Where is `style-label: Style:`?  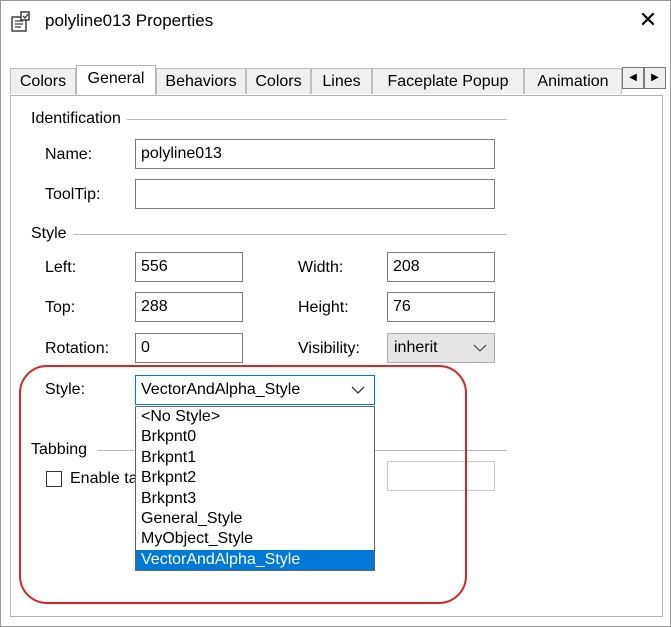 style-label: Style: is located at coordinates (65, 389).